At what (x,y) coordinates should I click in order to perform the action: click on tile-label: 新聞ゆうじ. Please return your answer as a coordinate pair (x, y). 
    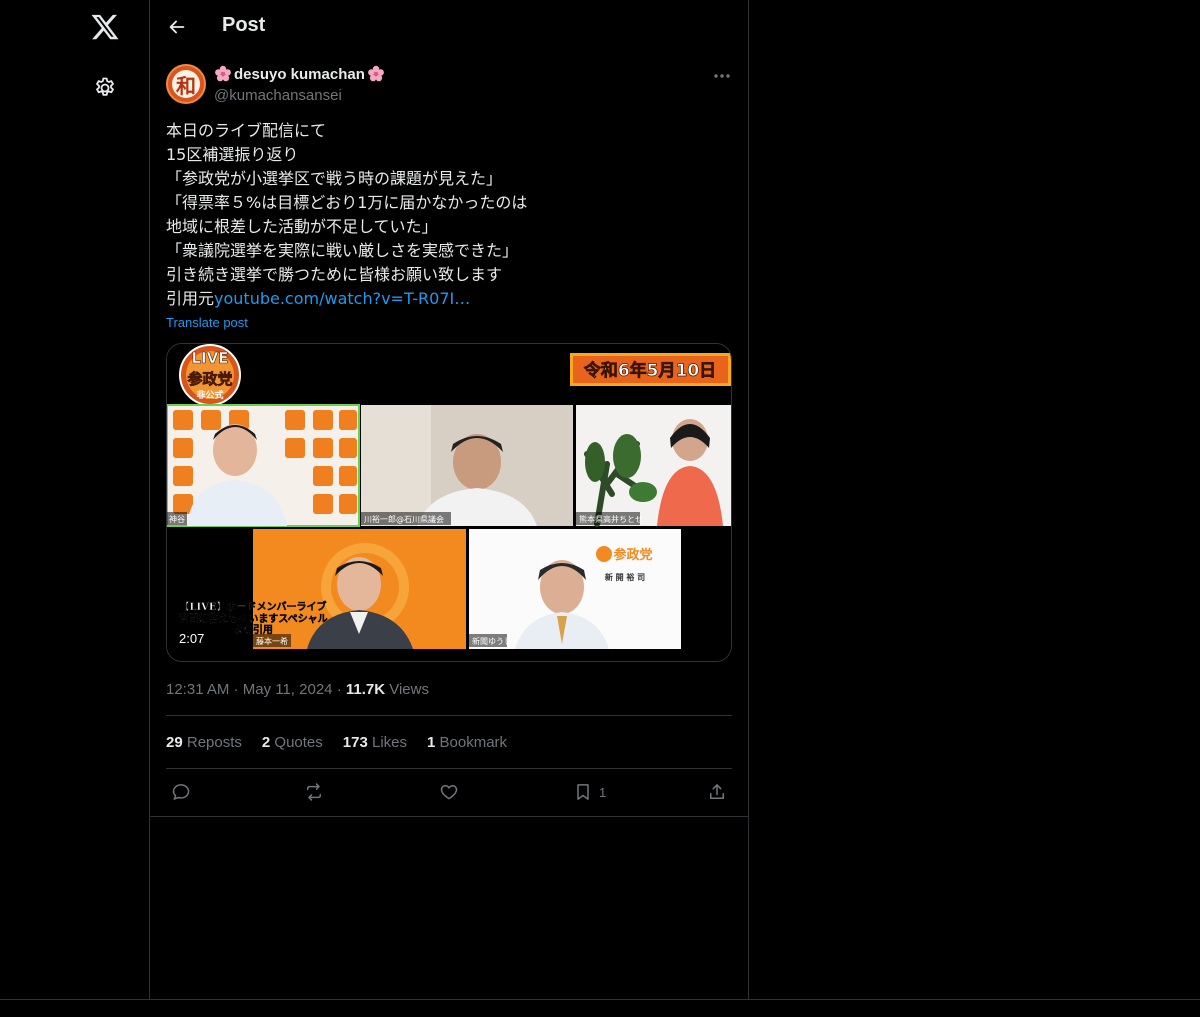
    Looking at the image, I should click on (492, 641).